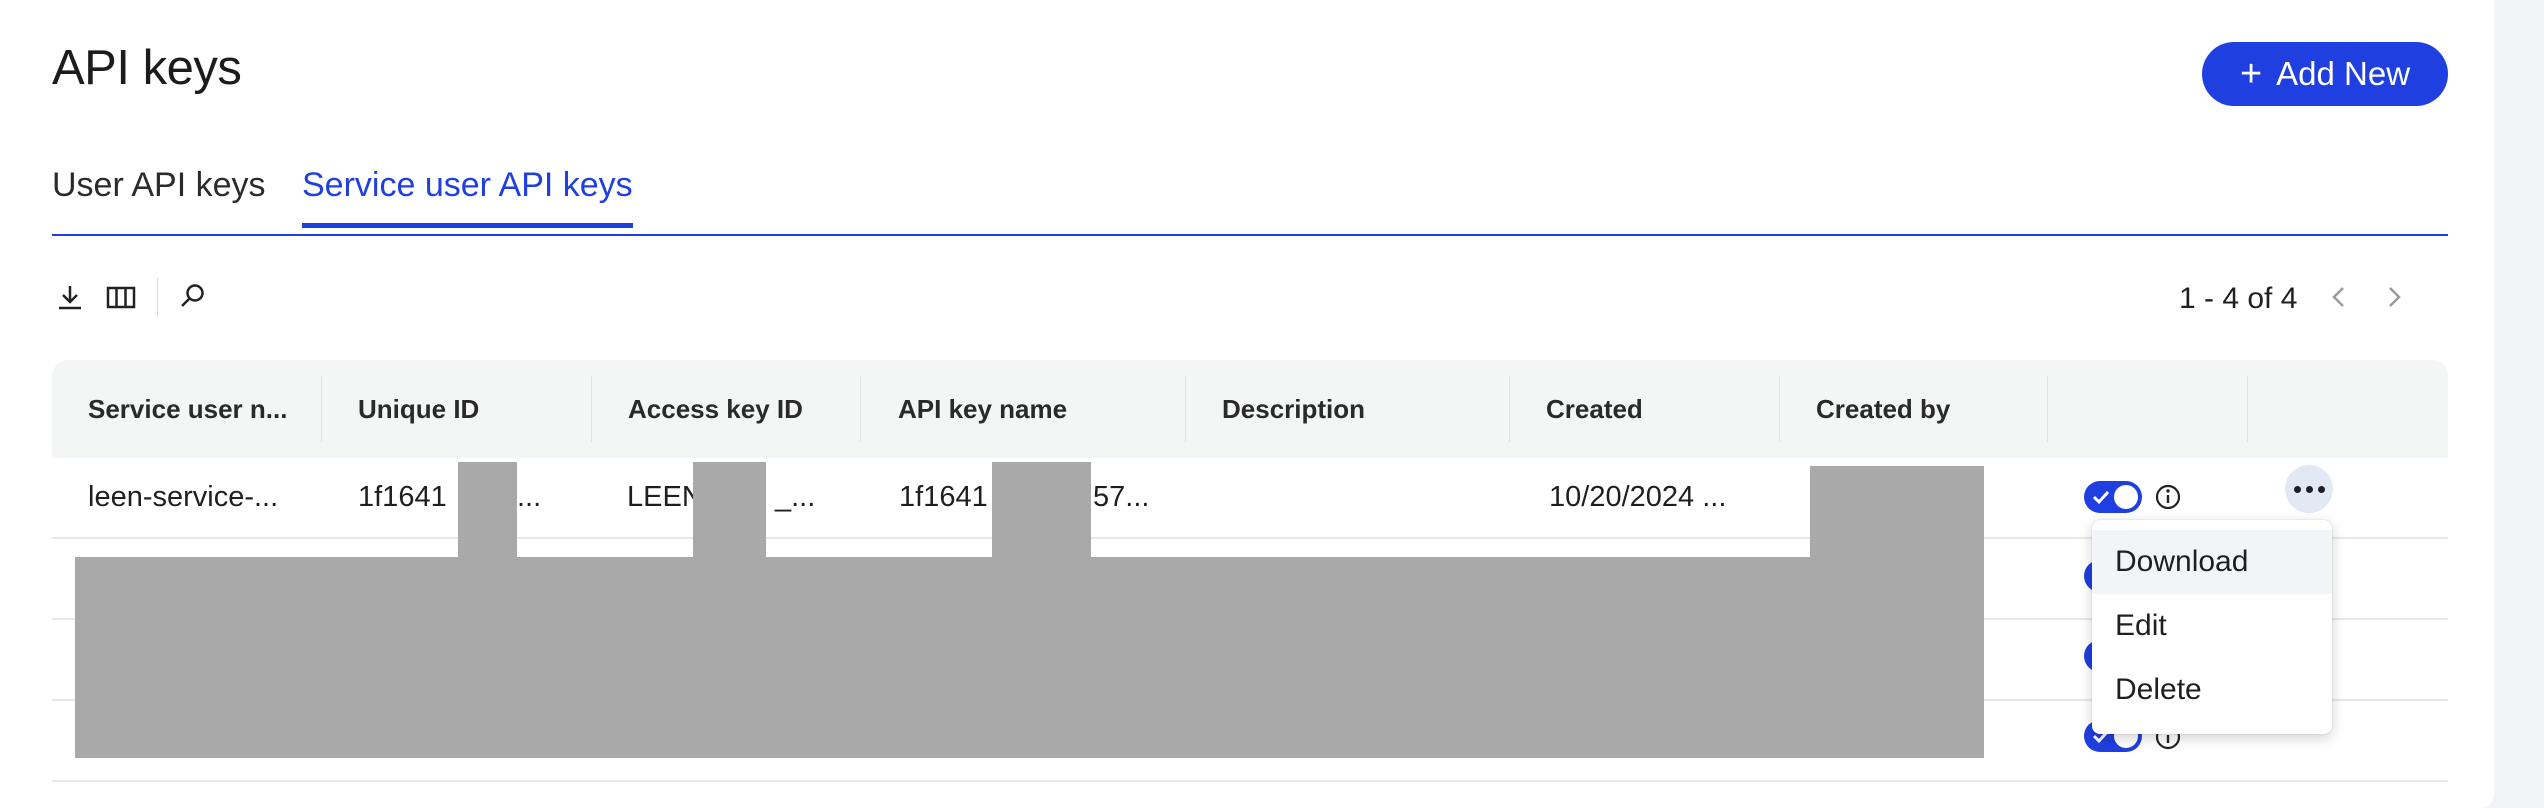 Image resolution: width=2544 pixels, height=808 pixels. What do you see at coordinates (2113, 497) in the screenshot?
I see `enable-toggle` at bounding box center [2113, 497].